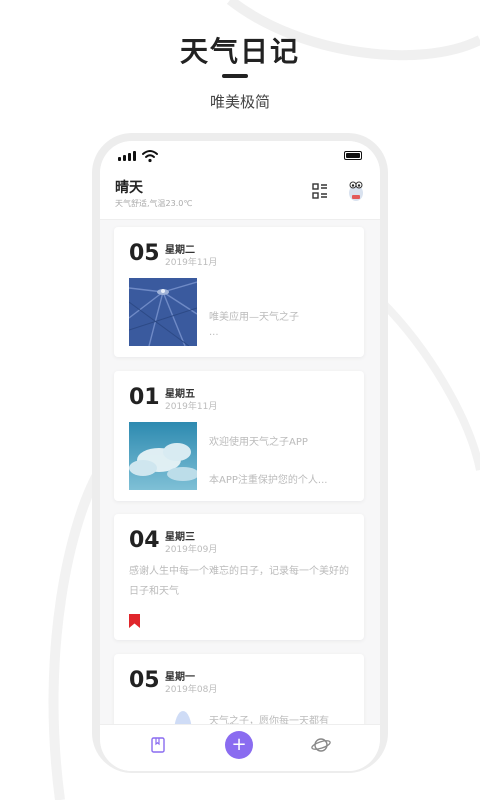 The width and height of the screenshot is (480, 800). Describe the element at coordinates (353, 155) in the screenshot. I see `battery-icon` at that location.